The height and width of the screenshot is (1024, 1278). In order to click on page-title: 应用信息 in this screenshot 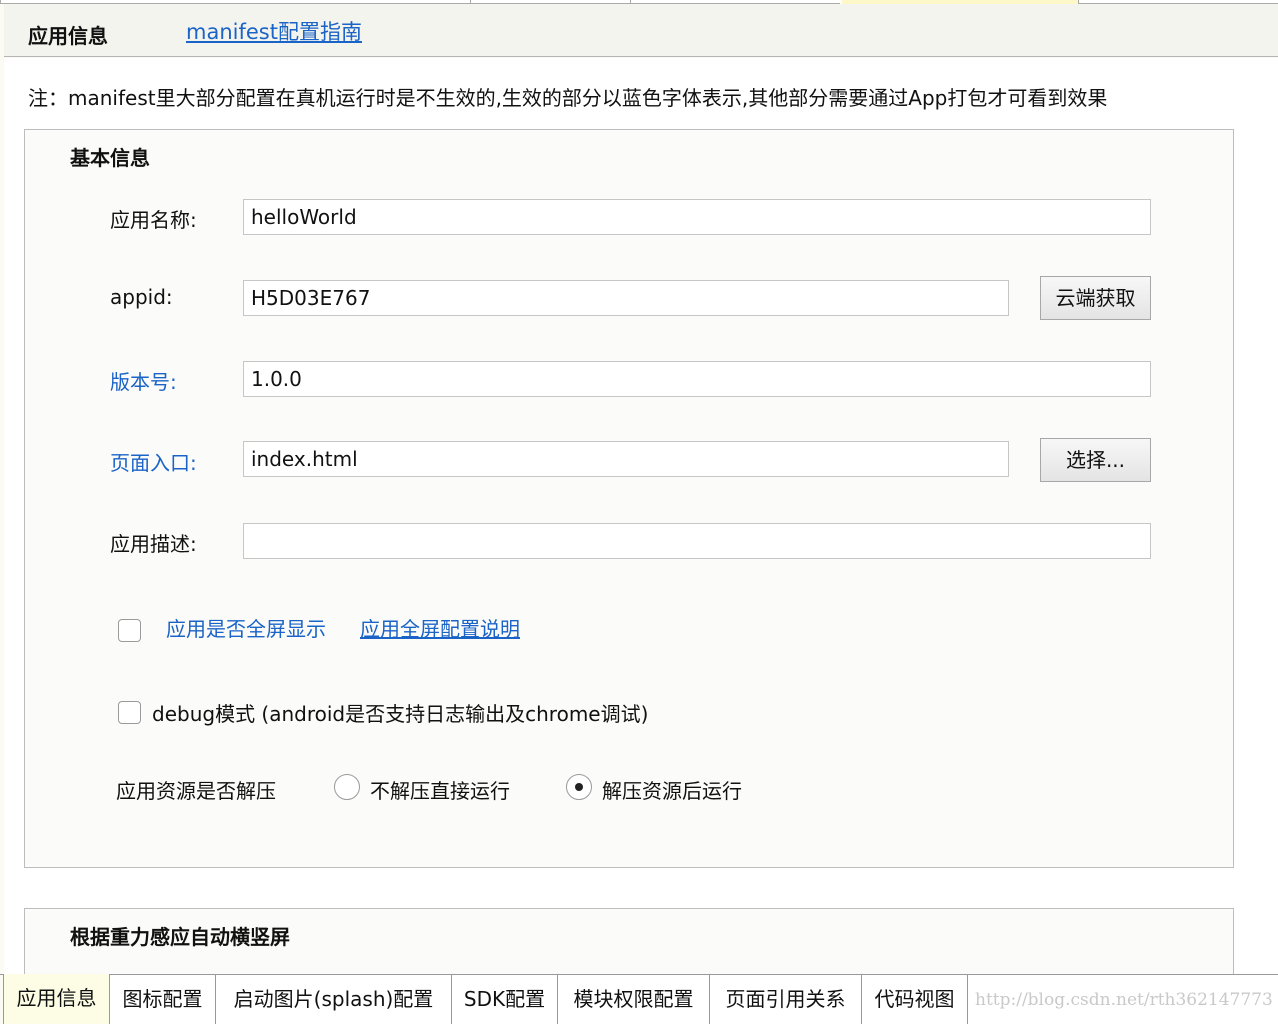, I will do `click(68, 36)`.